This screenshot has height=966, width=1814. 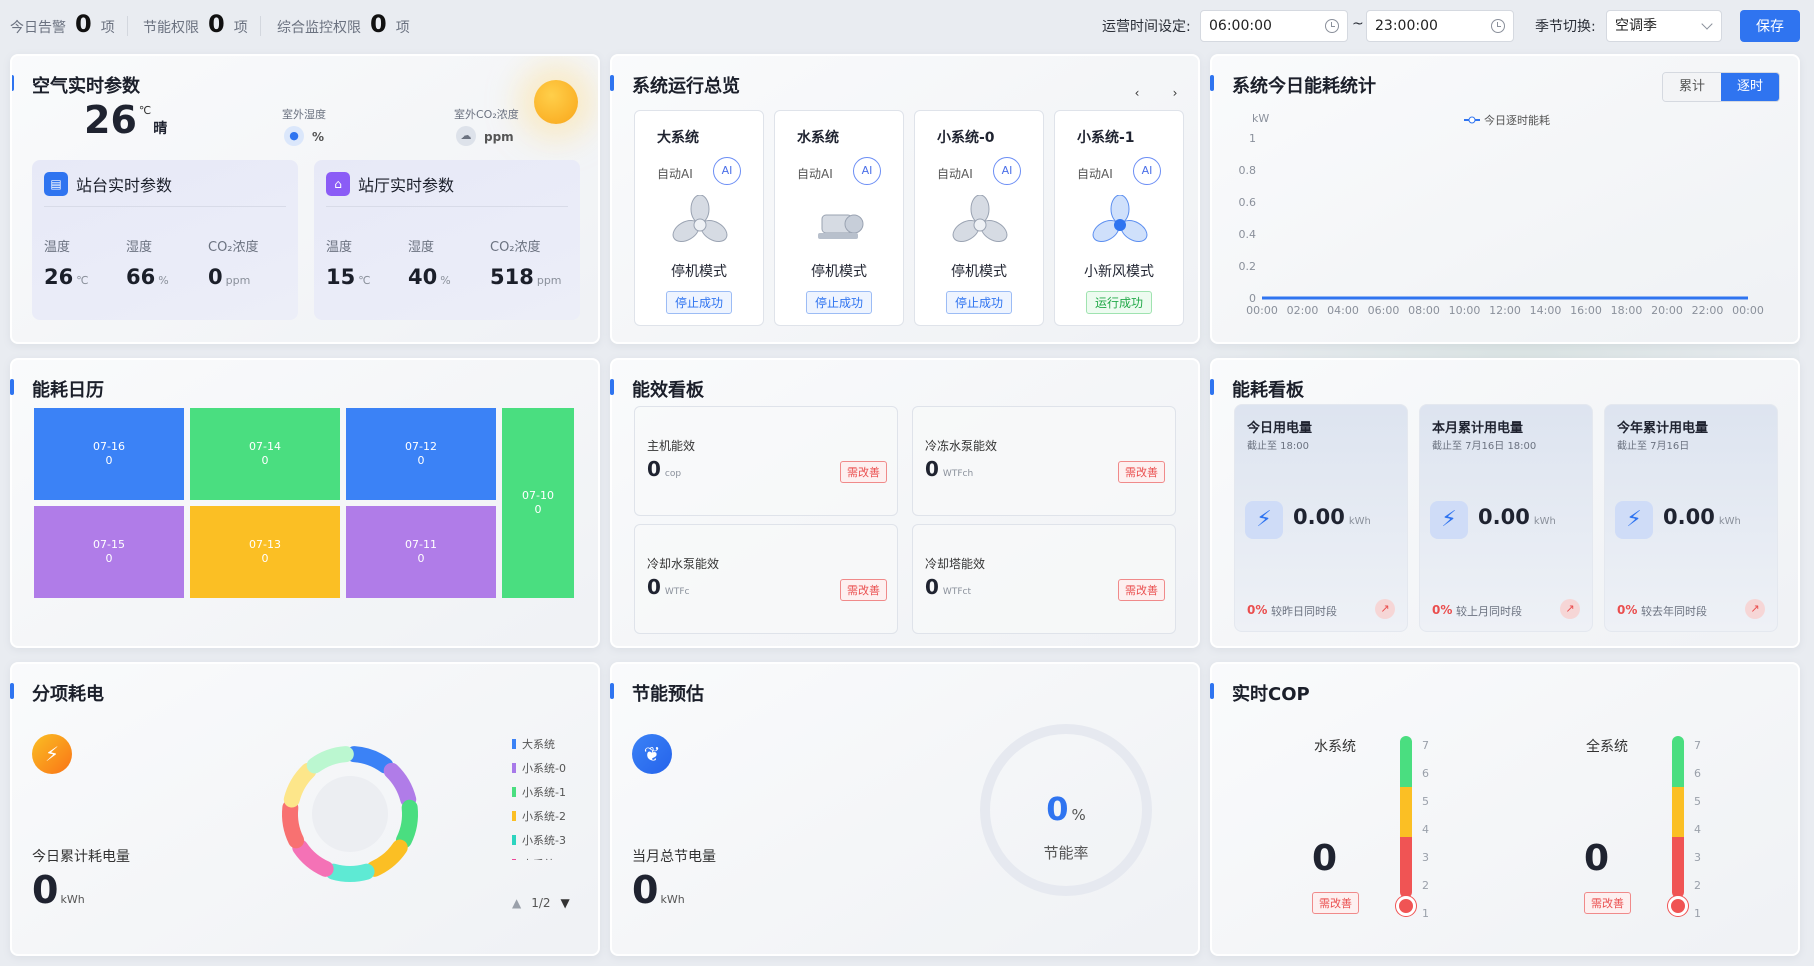 What do you see at coordinates (1321, 518) in the screenshot?
I see `energy-card: 今日用电量 截止至 18:00 ⚡ 0.00 kWh 0% 较昨日同时段 ↗` at bounding box center [1321, 518].